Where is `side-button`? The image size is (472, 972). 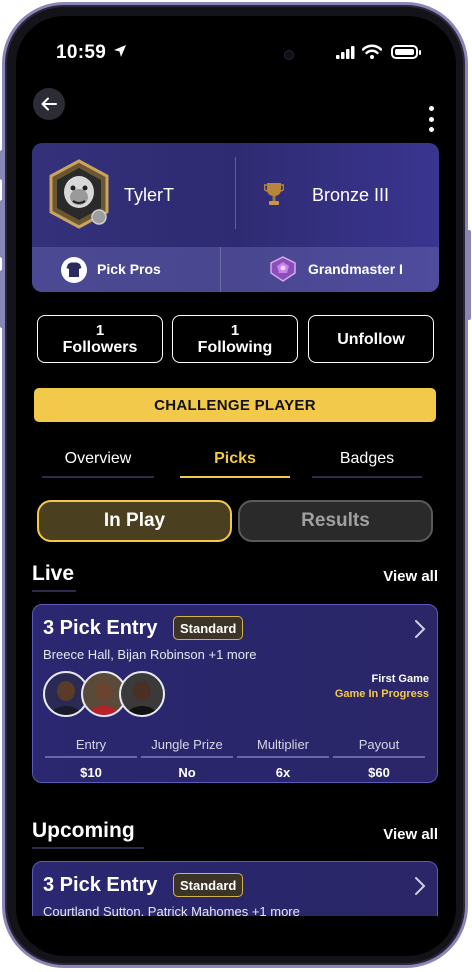
side-button is located at coordinates (2, 165).